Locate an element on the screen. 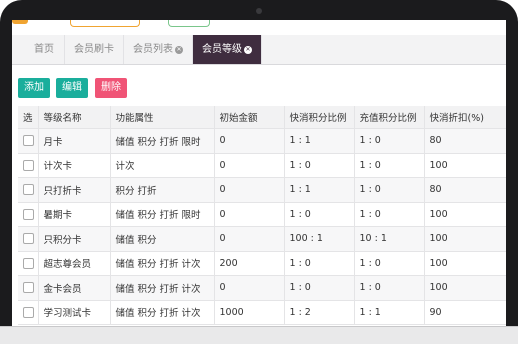 The height and width of the screenshot is (344, 518). tab-member-level: 会员等级 ✕ is located at coordinates (227, 49).